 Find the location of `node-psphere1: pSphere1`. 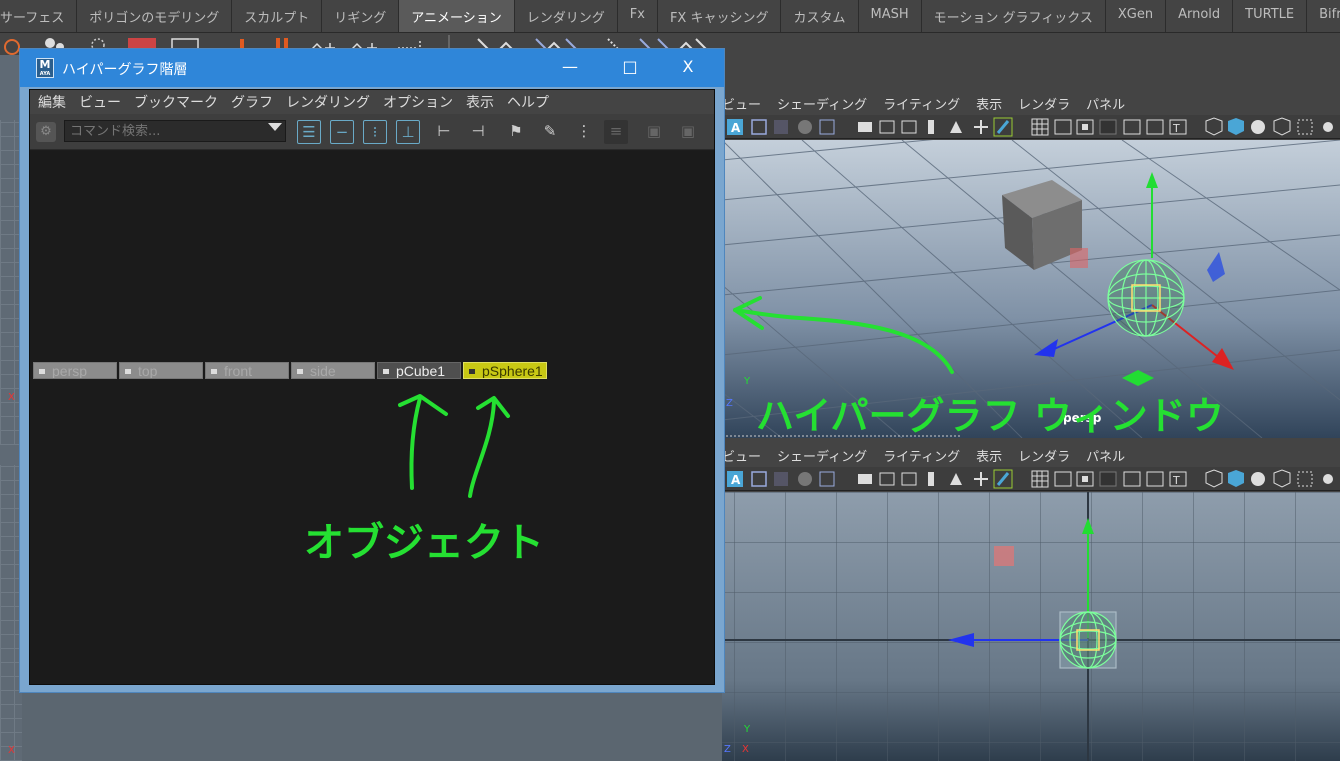

node-psphere1: pSphere1 is located at coordinates (505, 370).